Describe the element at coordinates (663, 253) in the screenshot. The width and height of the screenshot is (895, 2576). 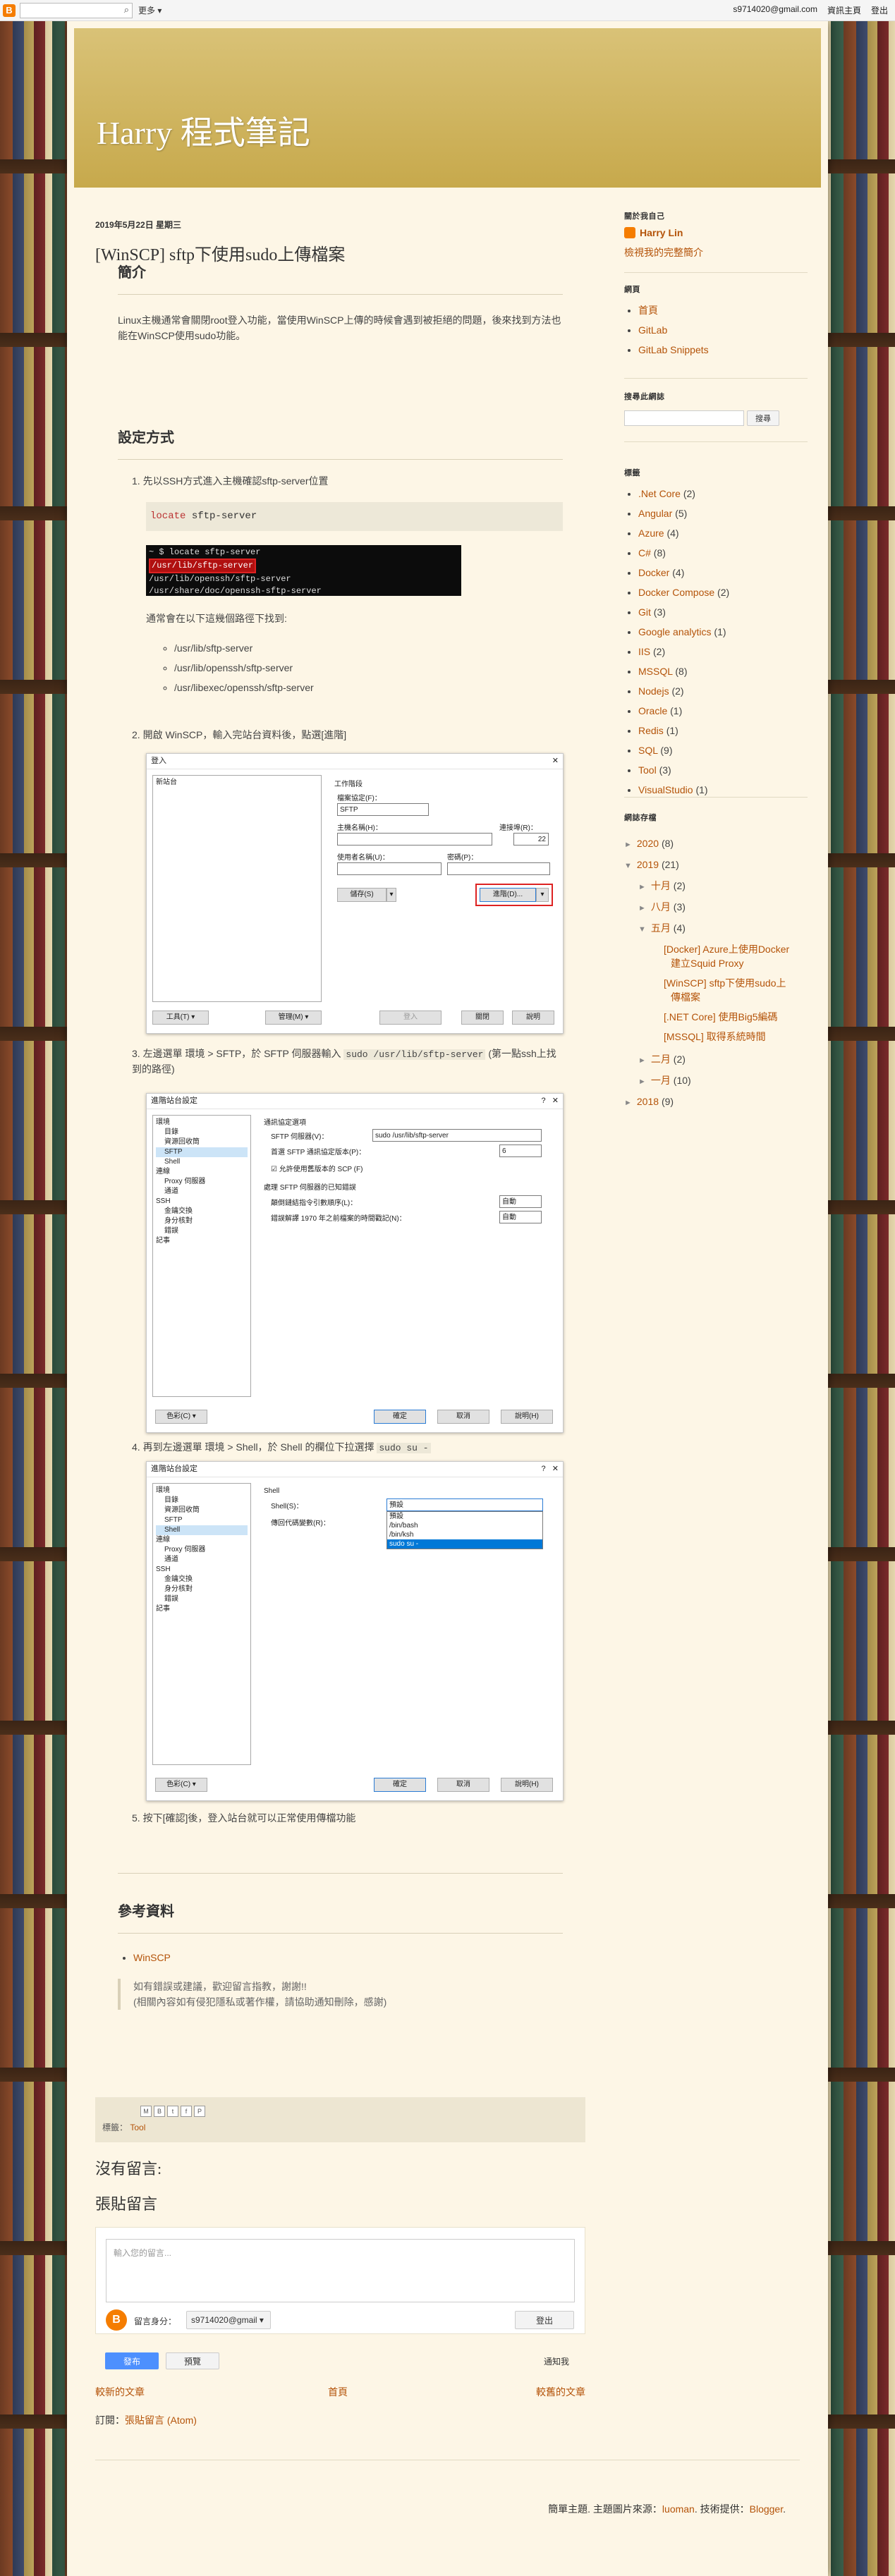
I see `profile-link: 檢視我的完整簡介` at that location.